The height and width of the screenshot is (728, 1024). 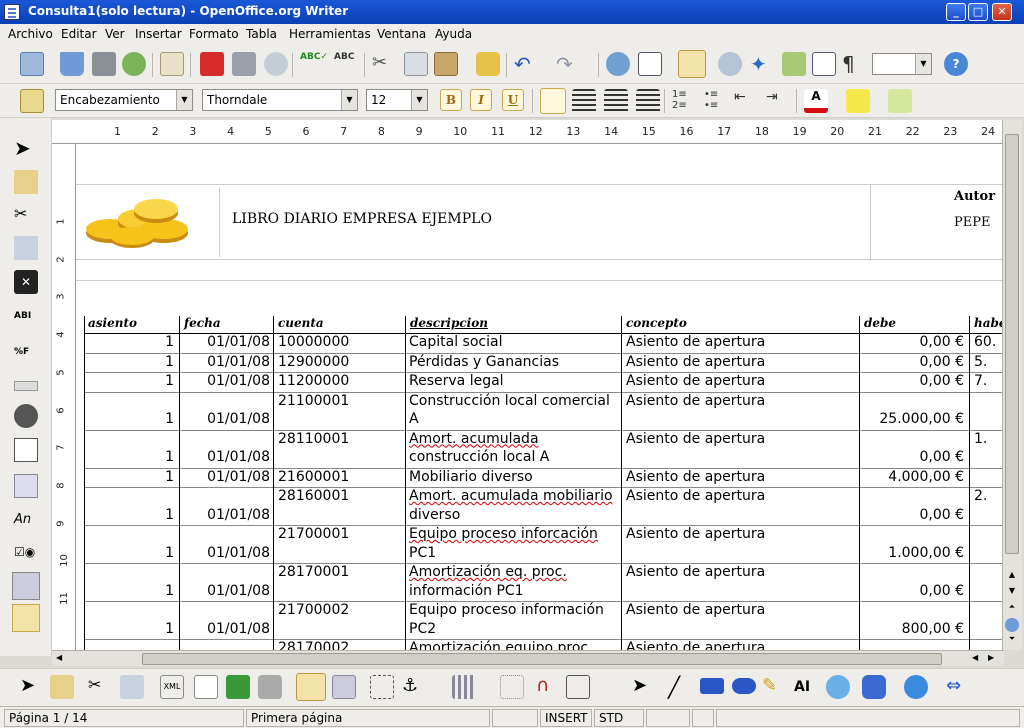 I want to click on insert-mode: INSERT, so click(x=566, y=718).